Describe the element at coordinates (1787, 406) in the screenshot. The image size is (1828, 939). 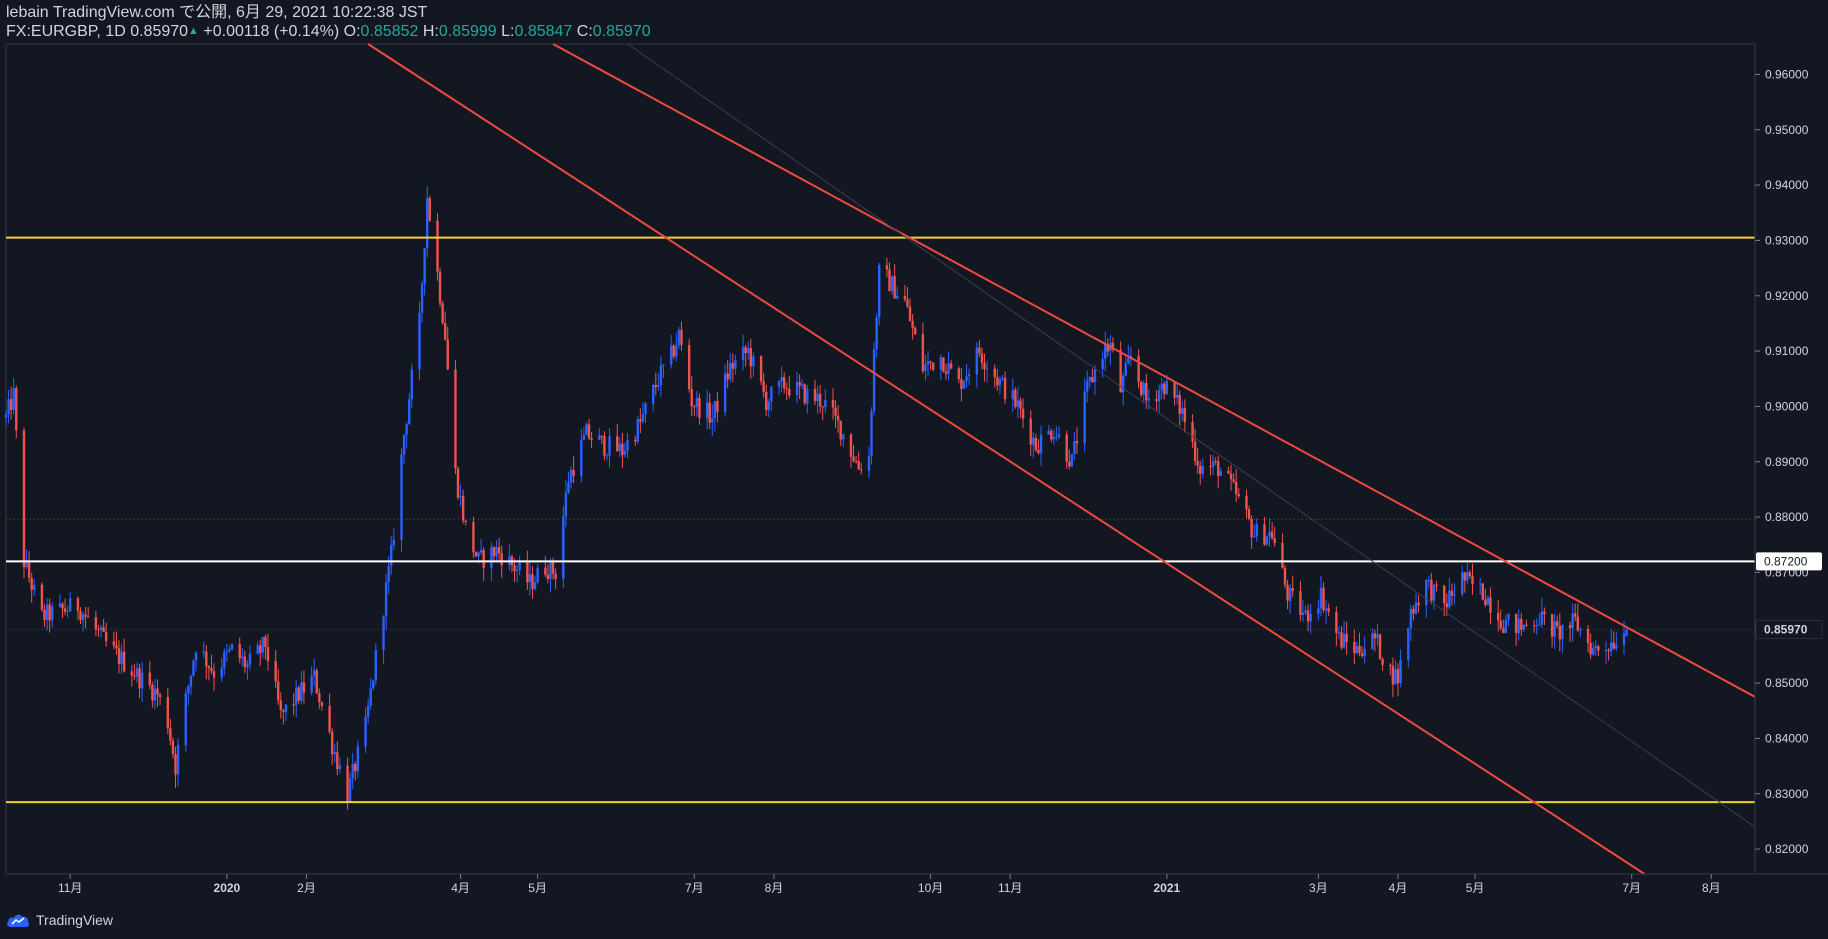
I see `price-tick-label: 0.90000` at that location.